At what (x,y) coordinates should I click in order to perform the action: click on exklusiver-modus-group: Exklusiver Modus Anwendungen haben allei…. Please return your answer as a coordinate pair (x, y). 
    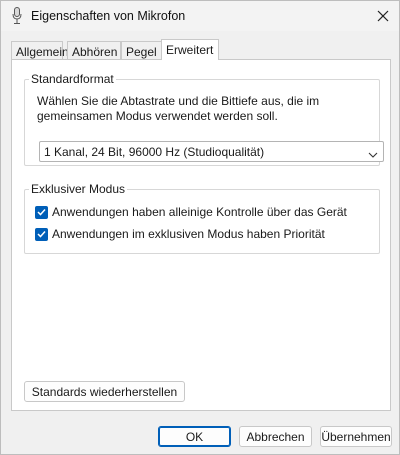
    Looking at the image, I should click on (202, 218).